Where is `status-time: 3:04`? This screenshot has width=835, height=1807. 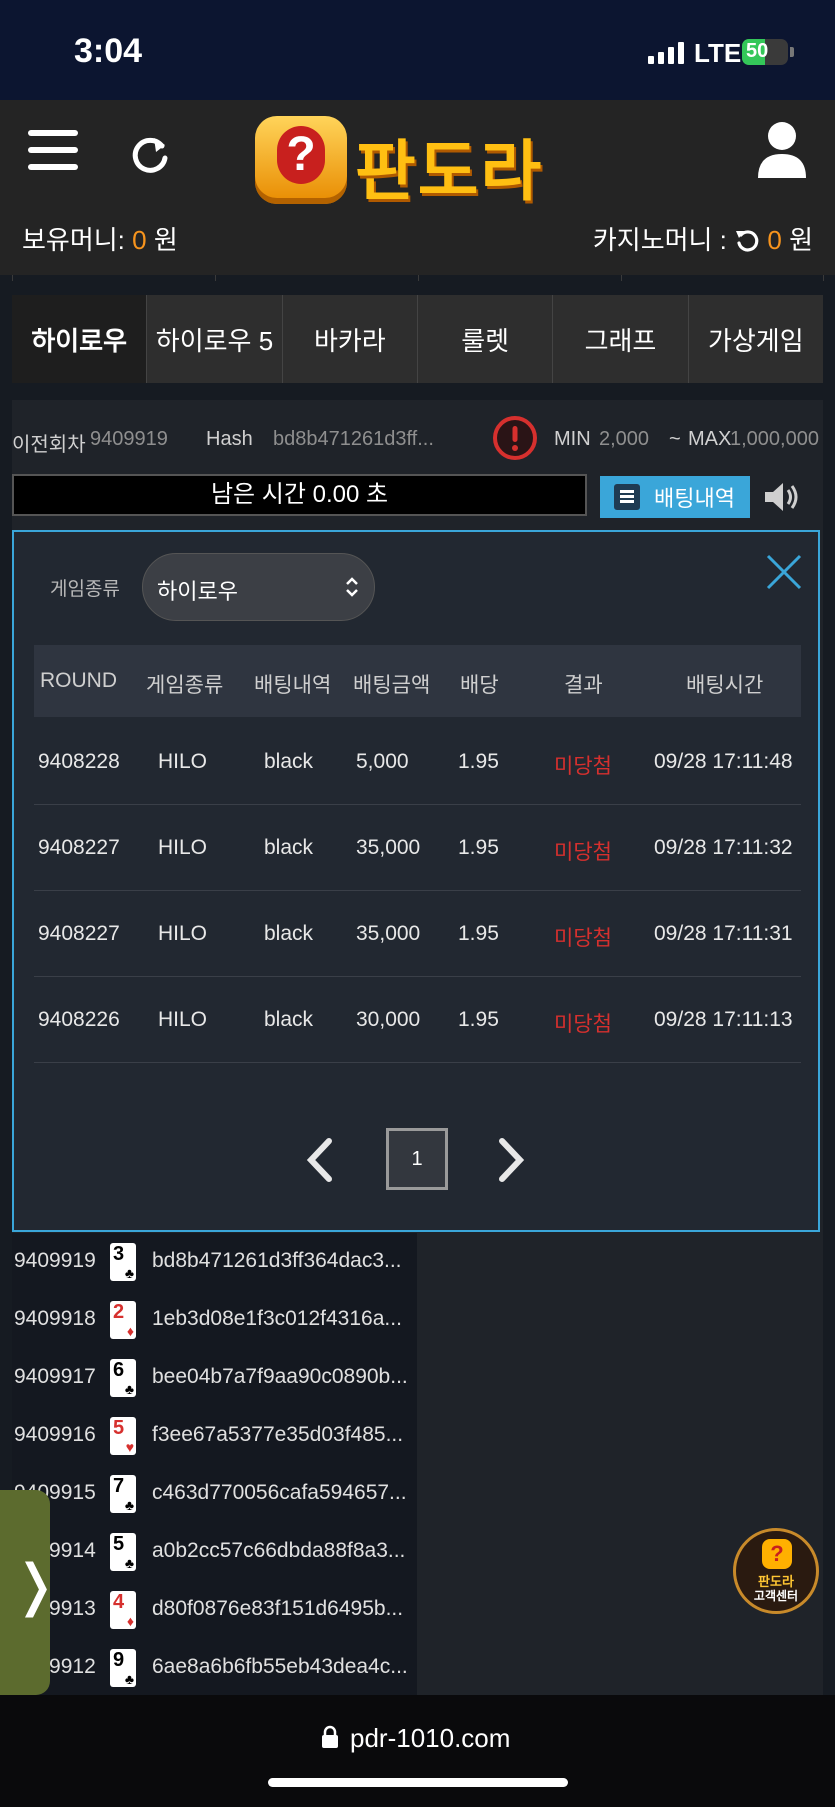
status-time: 3:04 is located at coordinates (108, 51).